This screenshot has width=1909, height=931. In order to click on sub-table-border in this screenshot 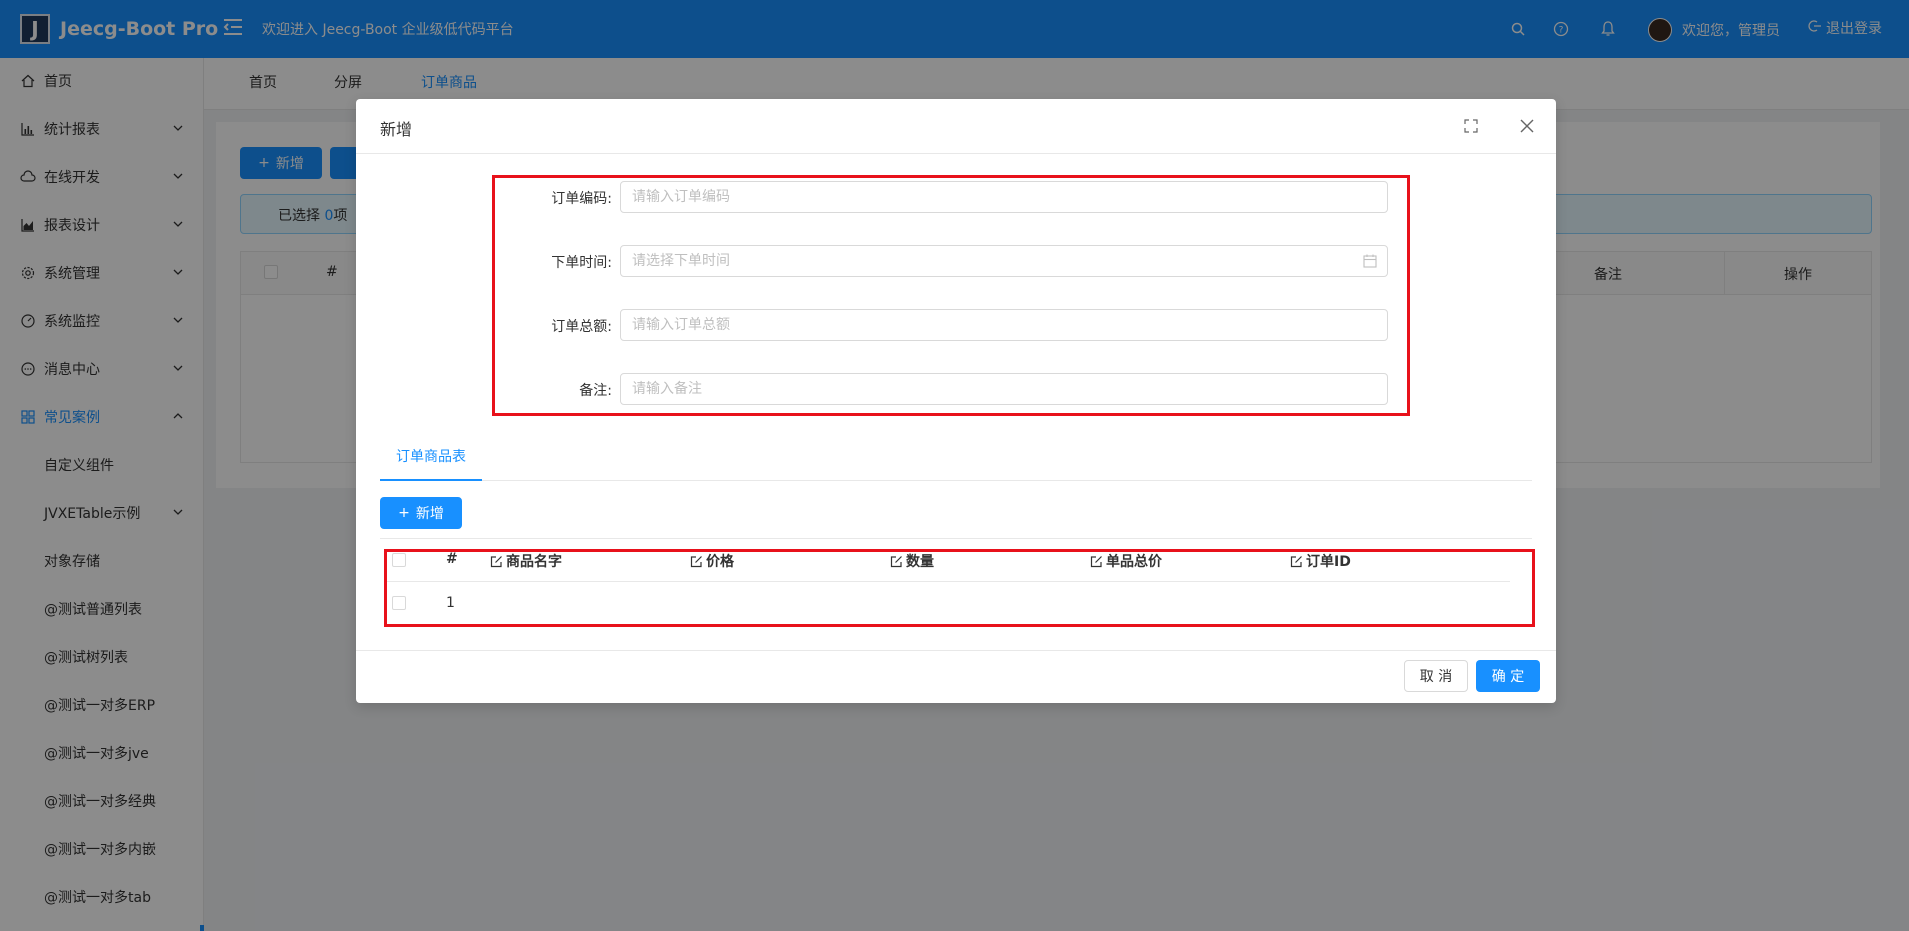, I will do `click(956, 538)`.